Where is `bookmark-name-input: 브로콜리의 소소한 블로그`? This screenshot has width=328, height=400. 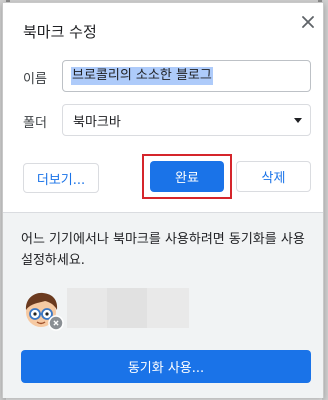 bookmark-name-input: 브로콜리의 소소한 블로그 is located at coordinates (186, 76).